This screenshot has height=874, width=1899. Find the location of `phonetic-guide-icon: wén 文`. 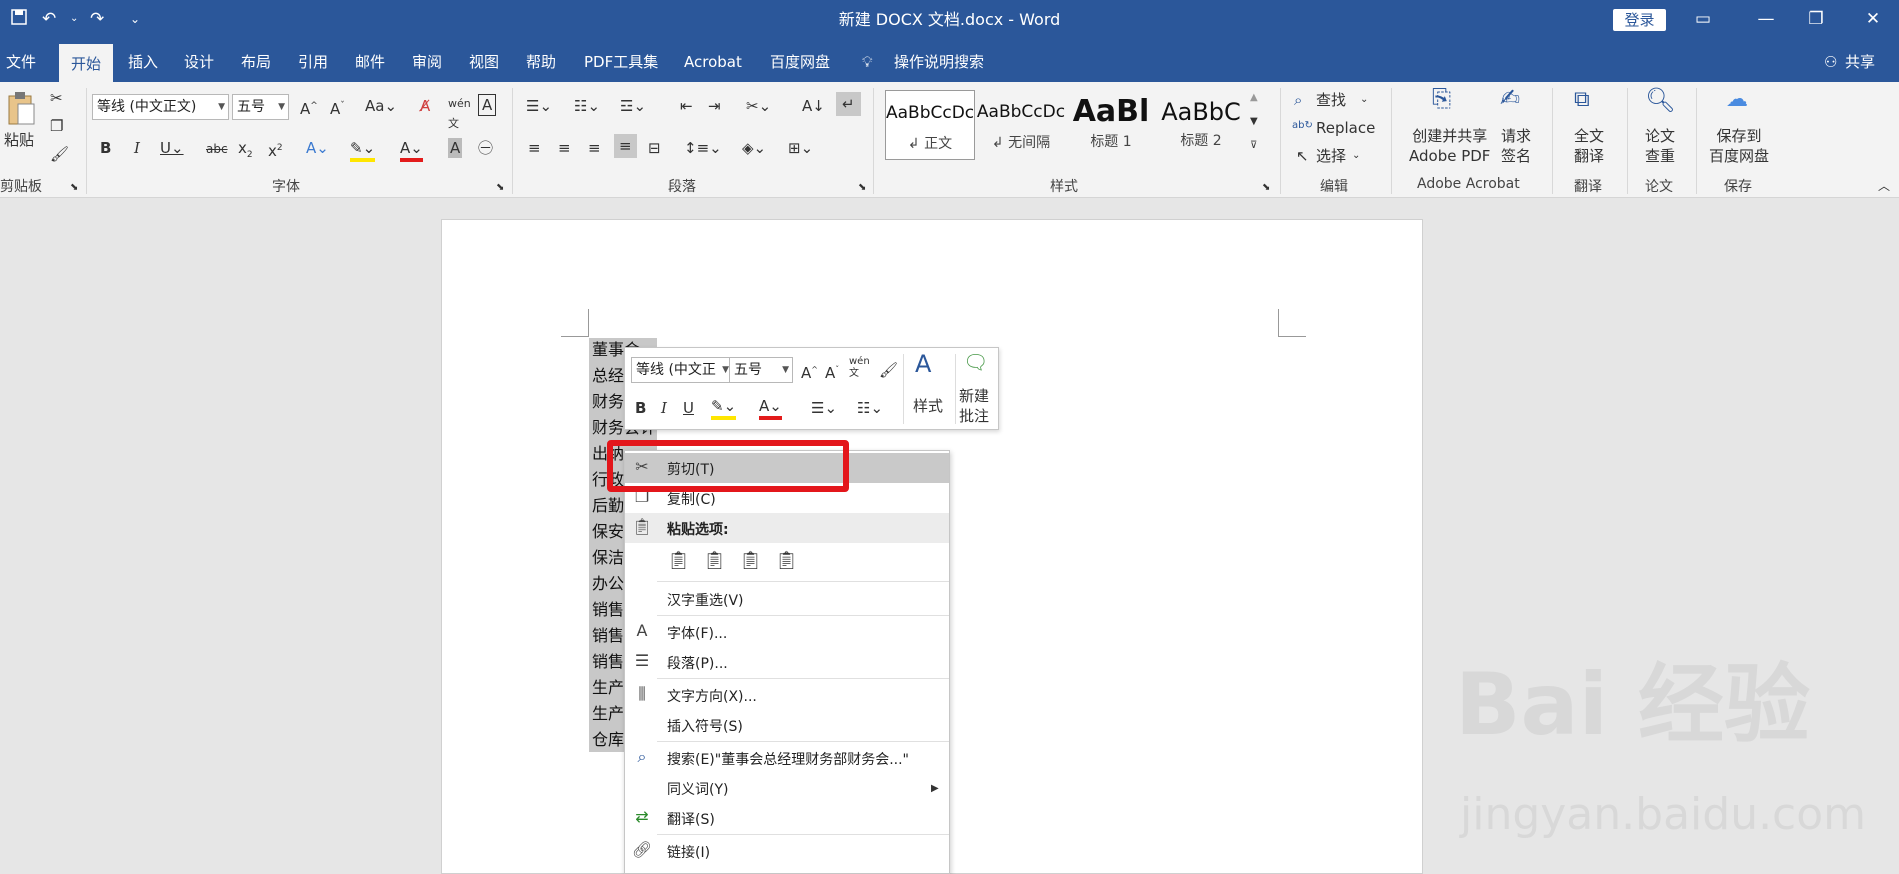

phonetic-guide-icon: wén 文 is located at coordinates (459, 114).